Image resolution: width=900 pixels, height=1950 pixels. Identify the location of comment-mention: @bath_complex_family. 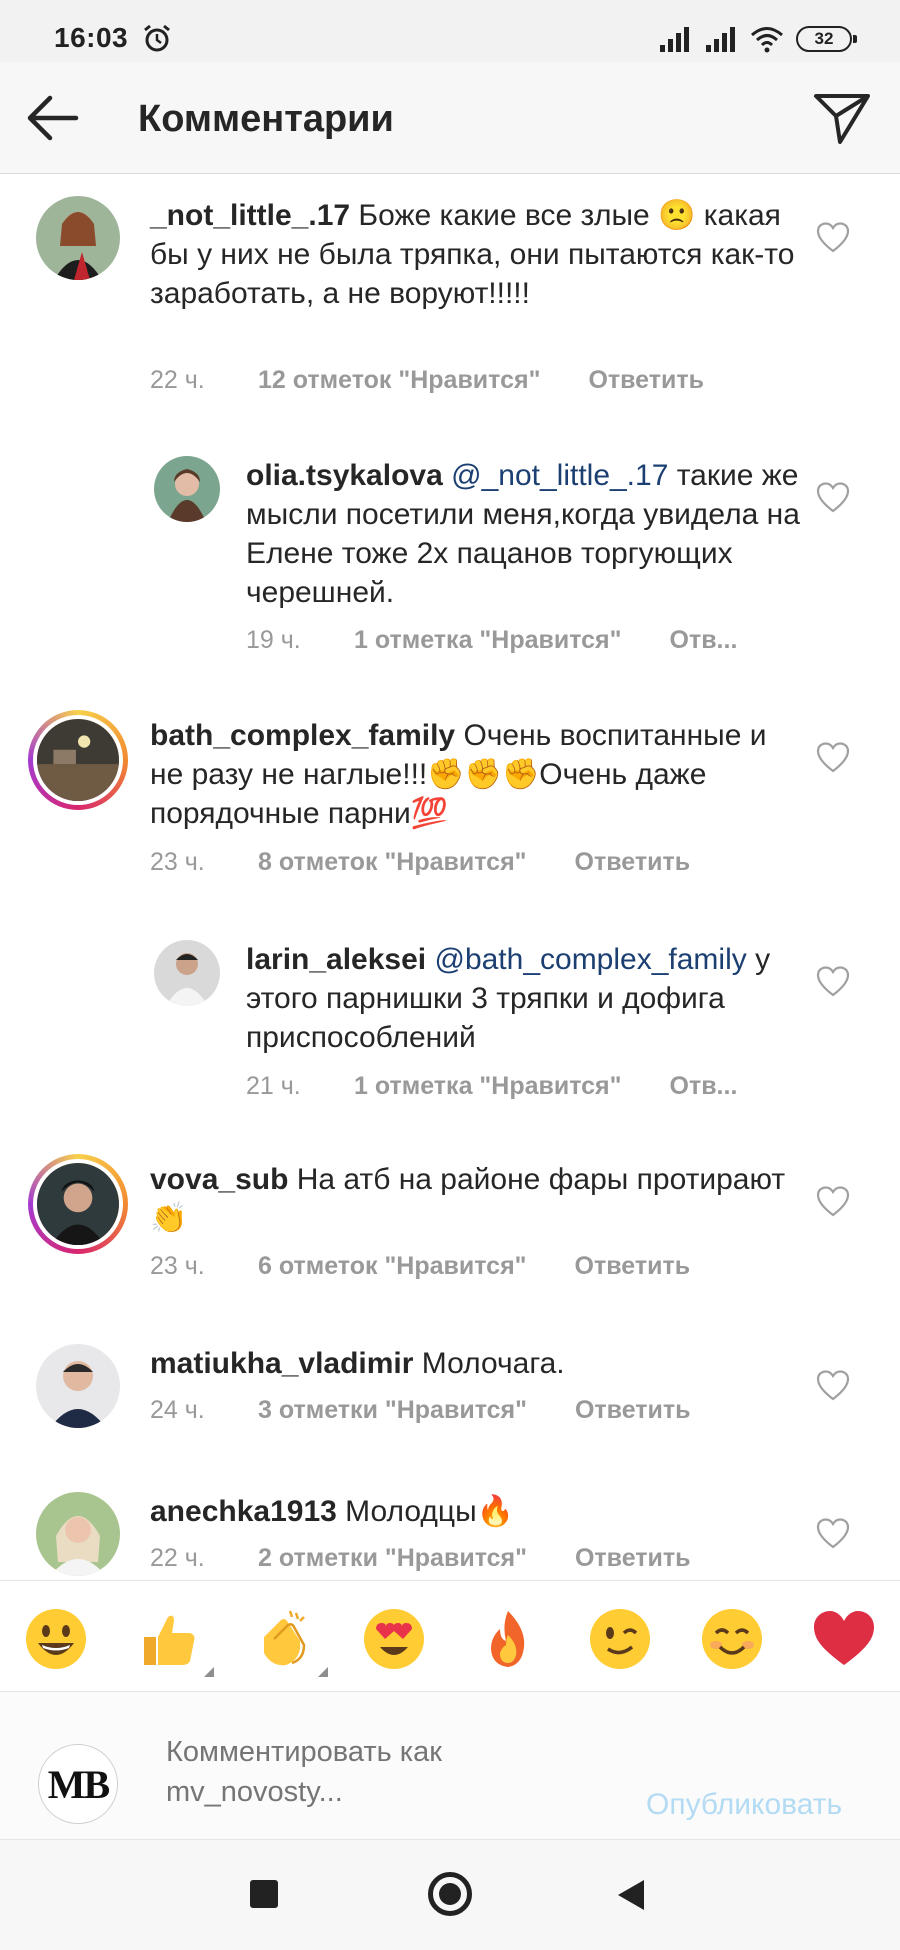
(590, 959).